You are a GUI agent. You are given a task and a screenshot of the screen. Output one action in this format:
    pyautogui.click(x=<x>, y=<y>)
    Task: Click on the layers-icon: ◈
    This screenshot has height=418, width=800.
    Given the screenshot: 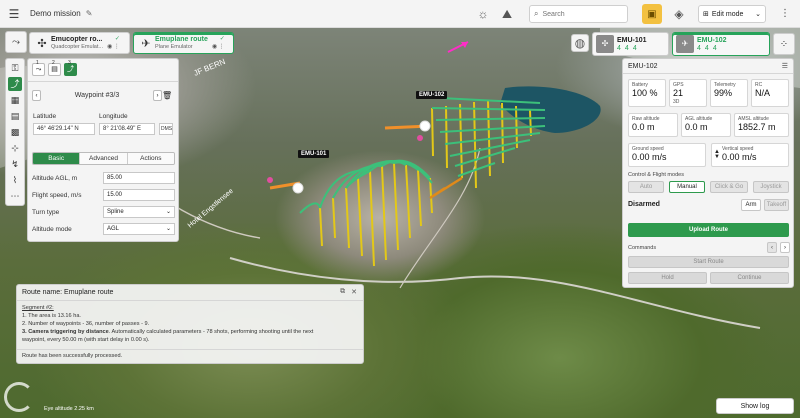 What is the action you would take?
    pyautogui.click(x=679, y=14)
    